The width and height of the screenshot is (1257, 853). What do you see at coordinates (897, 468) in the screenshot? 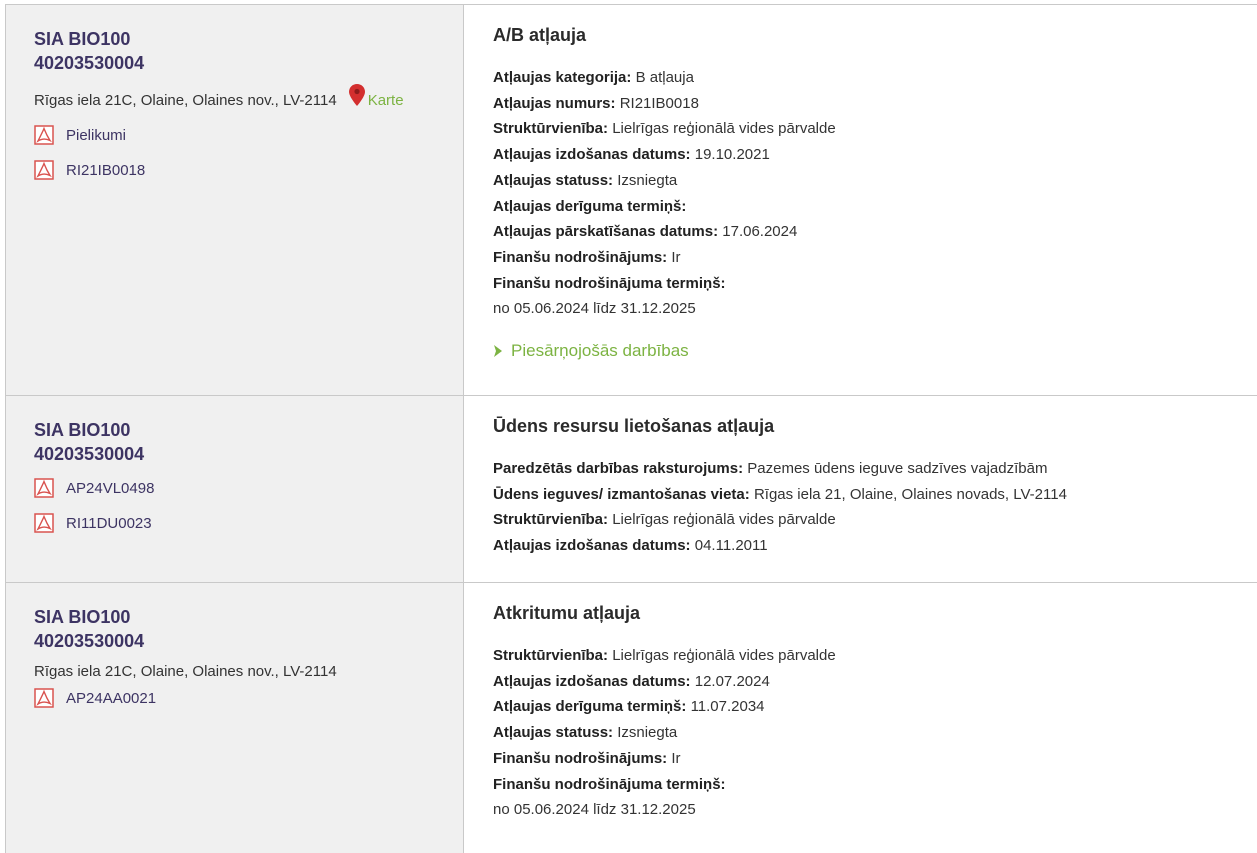
I see `field-value: Pazemes ūdens ieguve sadzīves vajadzībām` at bounding box center [897, 468].